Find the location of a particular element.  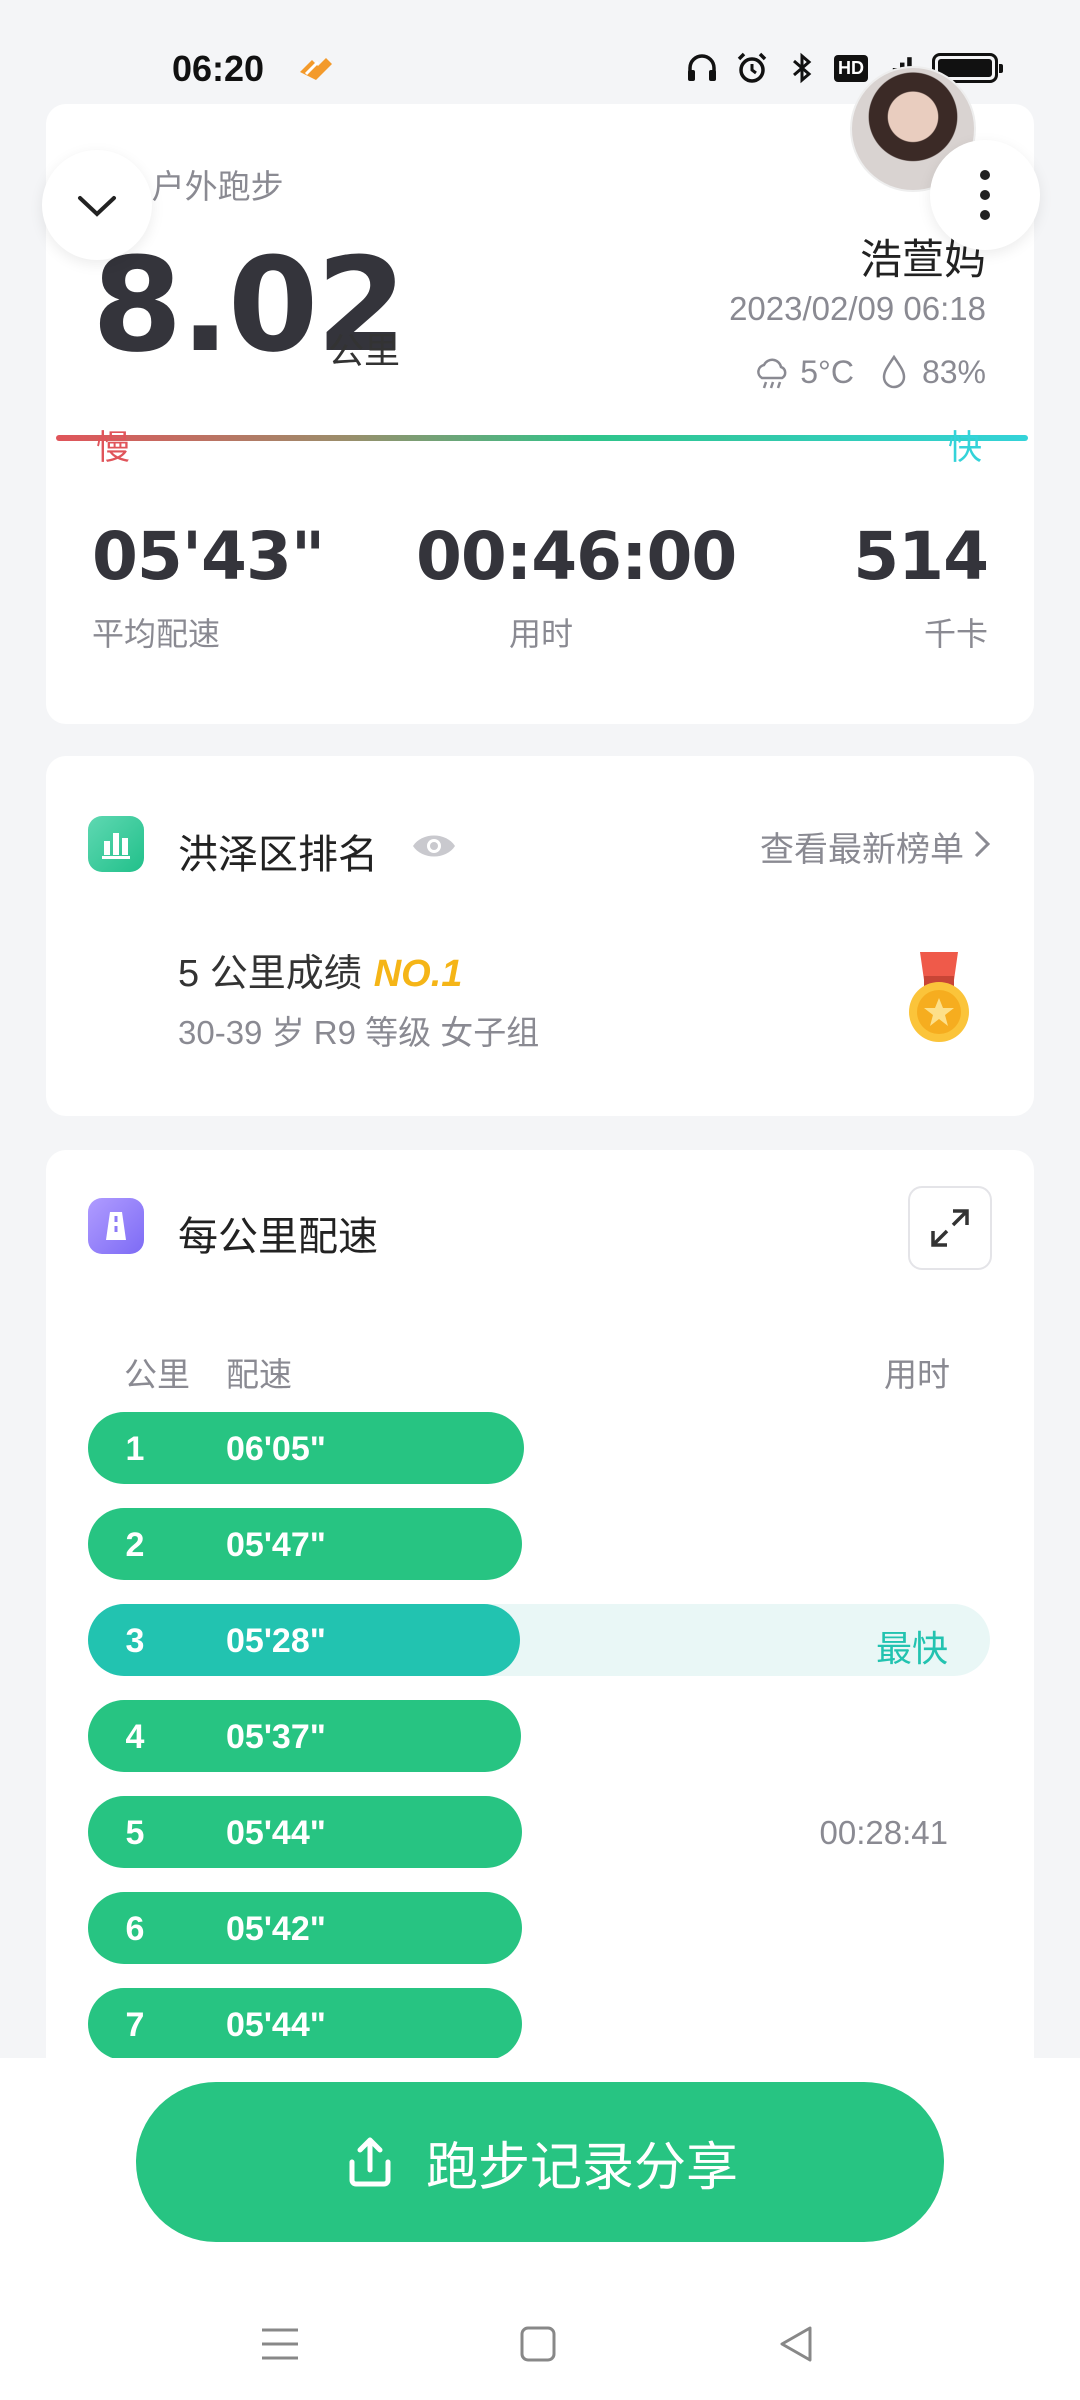

pace-slow-label: 慢 is located at coordinates (113, 448).